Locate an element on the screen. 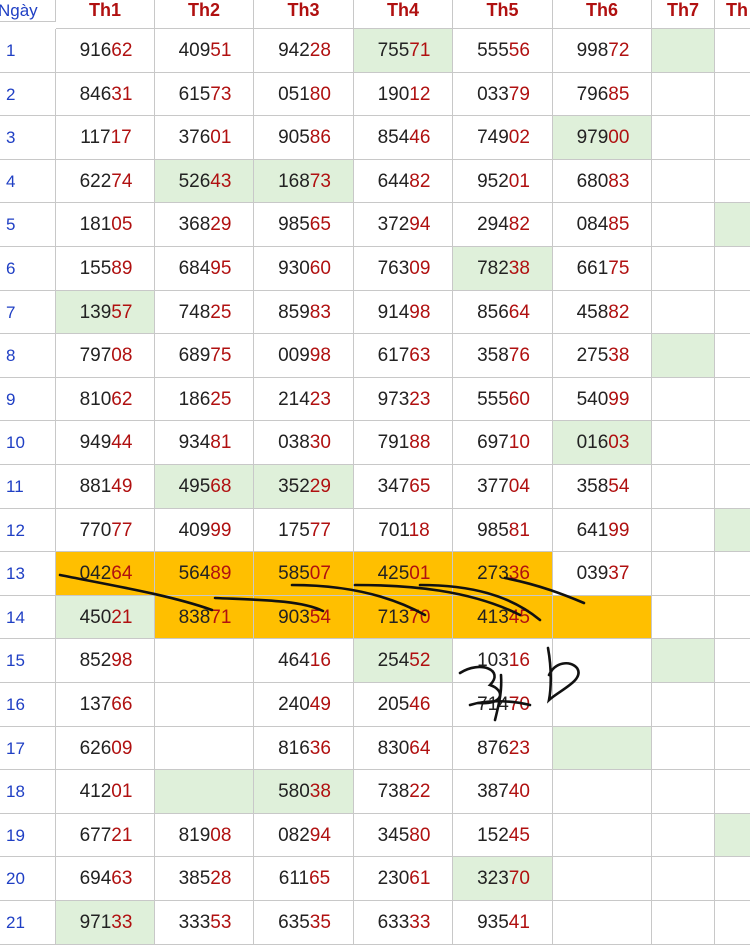 This screenshot has height=945, width=750. result-cell: 74902 is located at coordinates (503, 138).